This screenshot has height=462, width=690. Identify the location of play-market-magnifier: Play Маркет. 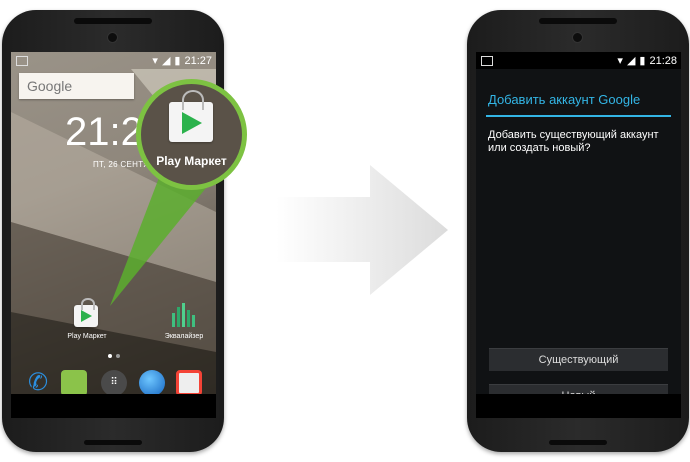
(191, 134).